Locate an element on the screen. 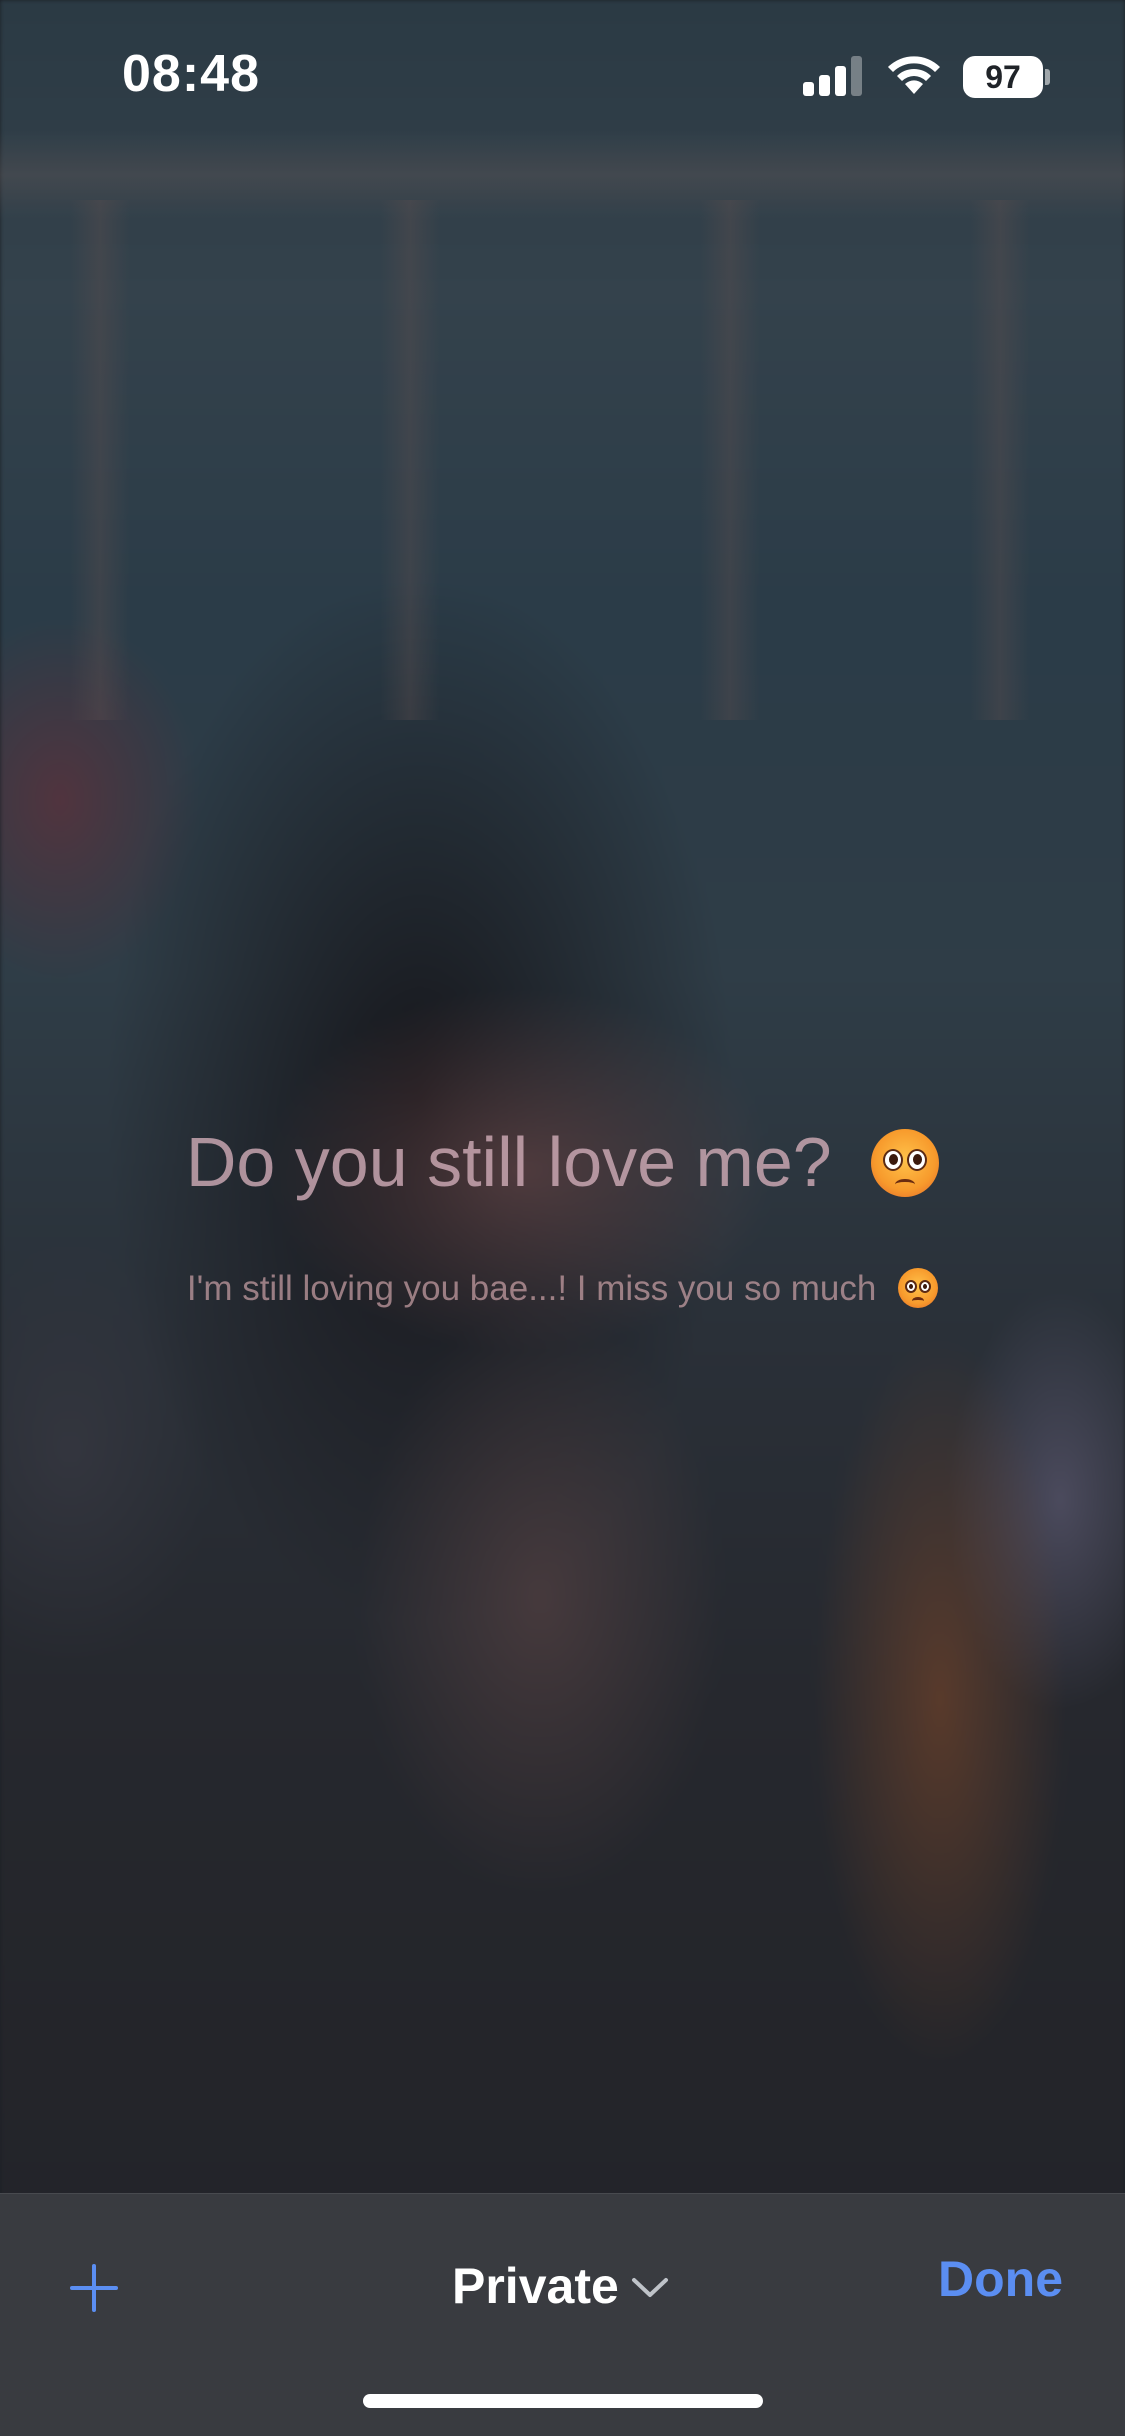 This screenshot has height=2436, width=1125. battery-tip is located at coordinates (1047, 77).